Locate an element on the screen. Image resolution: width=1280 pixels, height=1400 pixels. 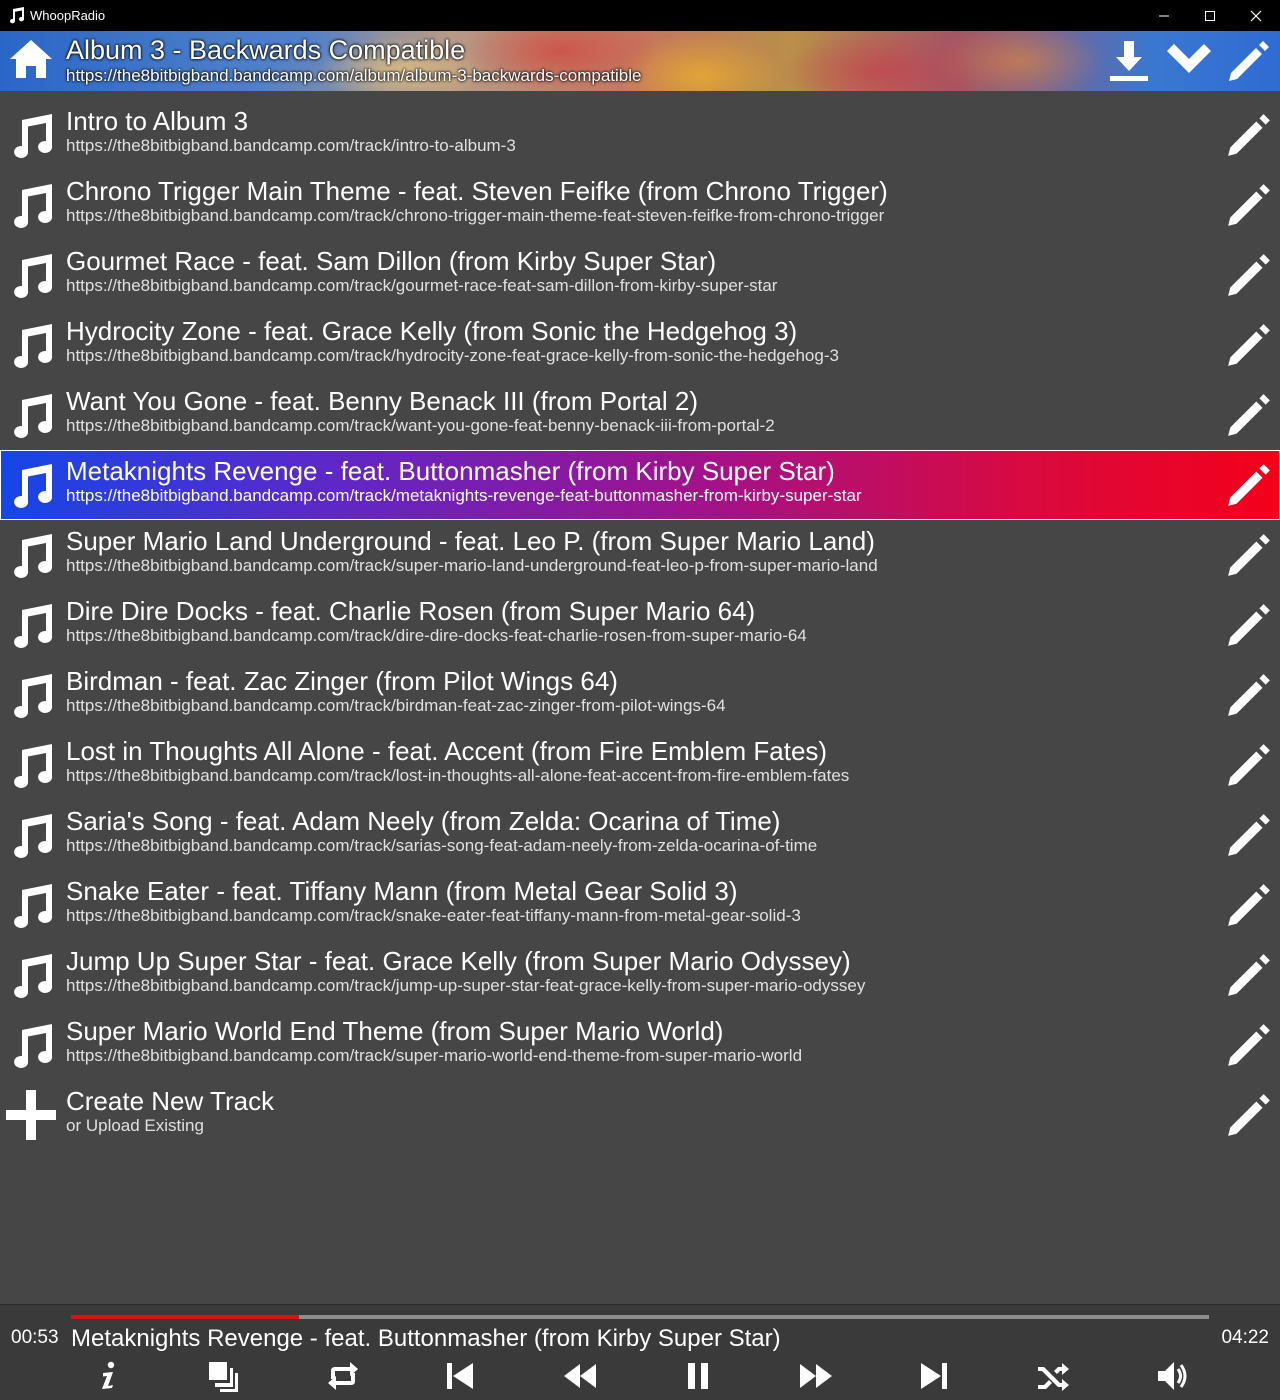
maximize-button is located at coordinates (1210, 15).